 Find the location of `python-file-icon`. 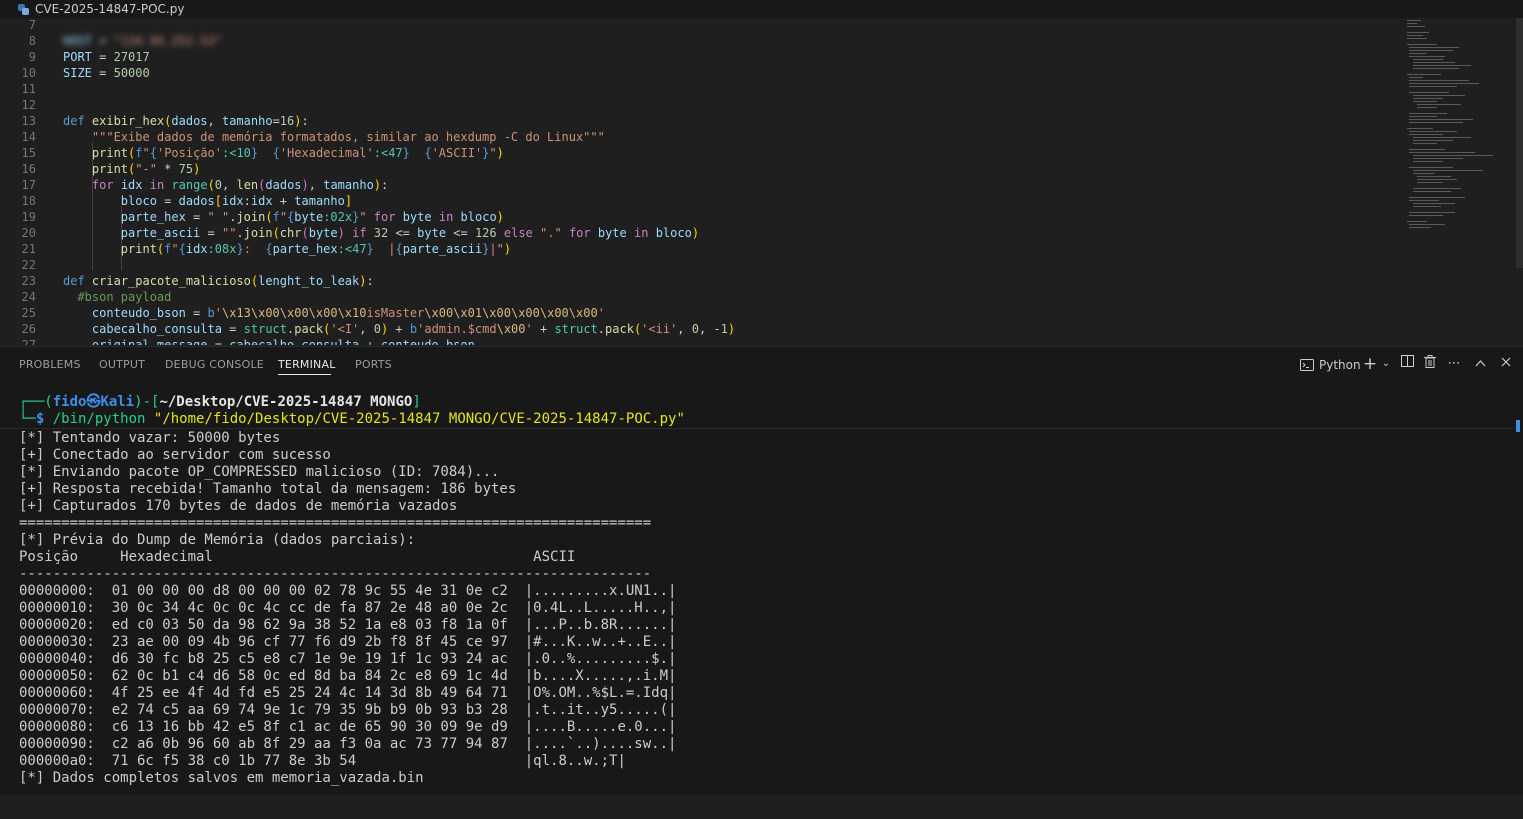

python-file-icon is located at coordinates (23, 9).